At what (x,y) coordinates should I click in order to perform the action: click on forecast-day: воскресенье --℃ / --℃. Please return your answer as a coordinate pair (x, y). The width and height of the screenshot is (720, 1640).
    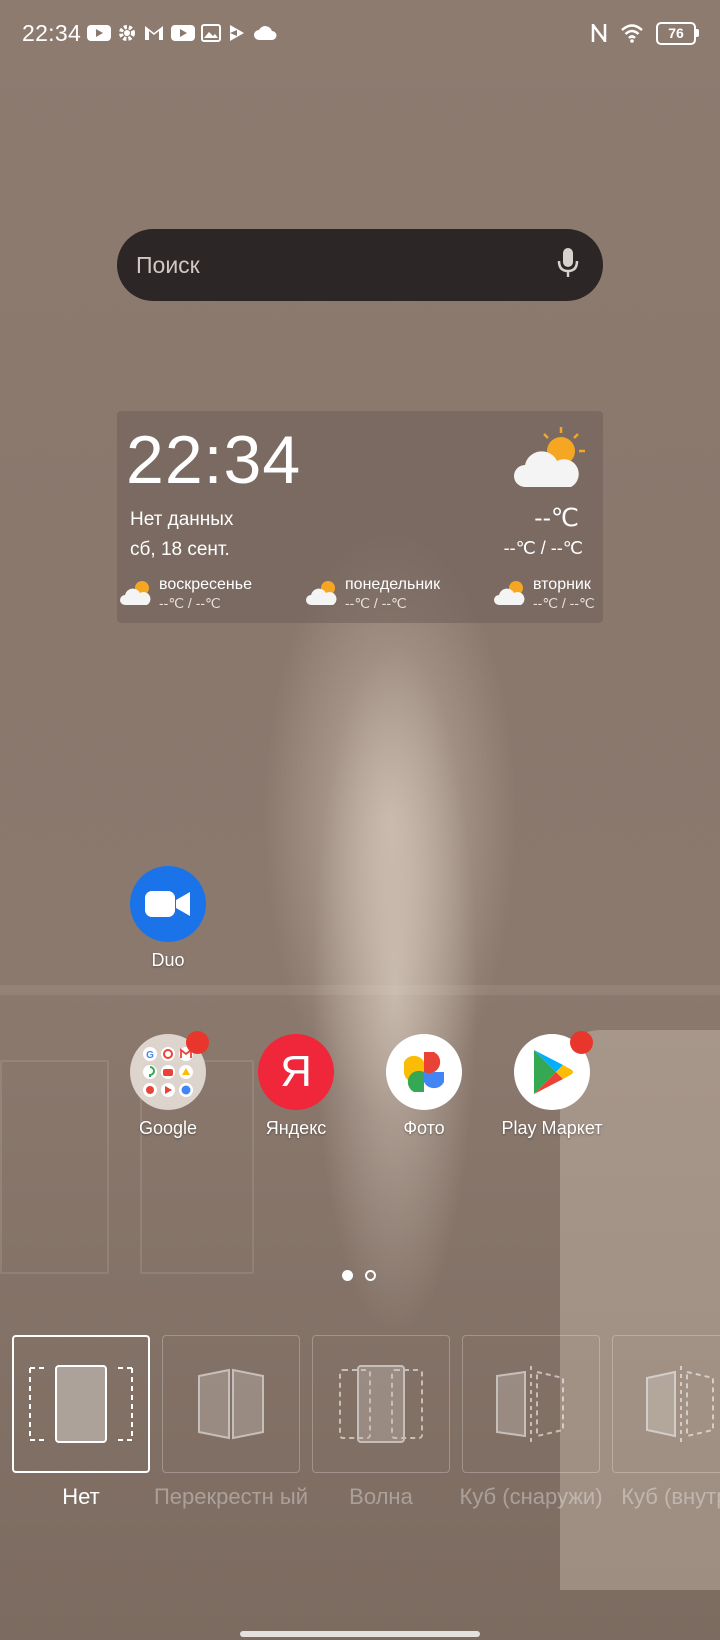
    Looking at the image, I should click on (185, 594).